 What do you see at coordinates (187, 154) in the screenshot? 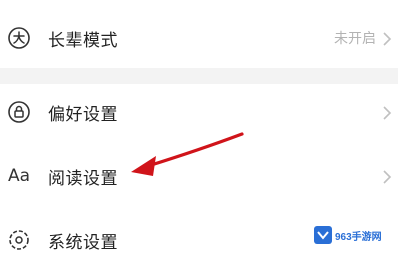
I see `red-arrow-annotation` at bounding box center [187, 154].